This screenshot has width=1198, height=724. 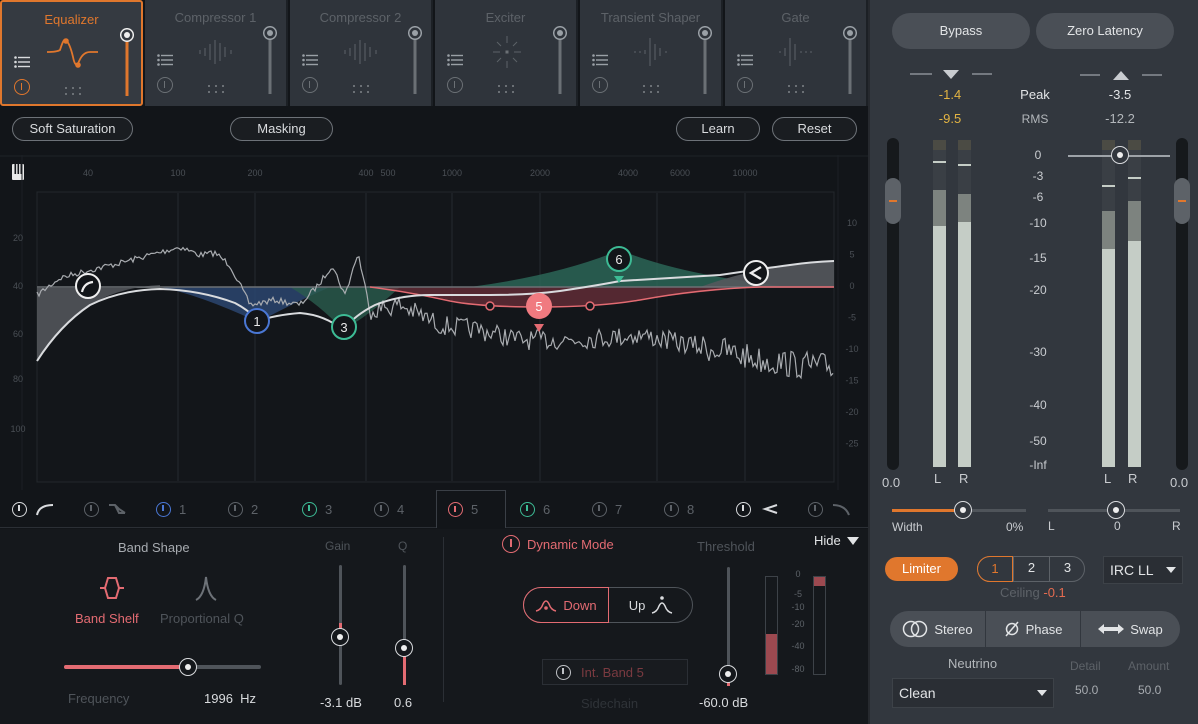 What do you see at coordinates (893, 304) in the screenshot?
I see `input-gain-fader` at bounding box center [893, 304].